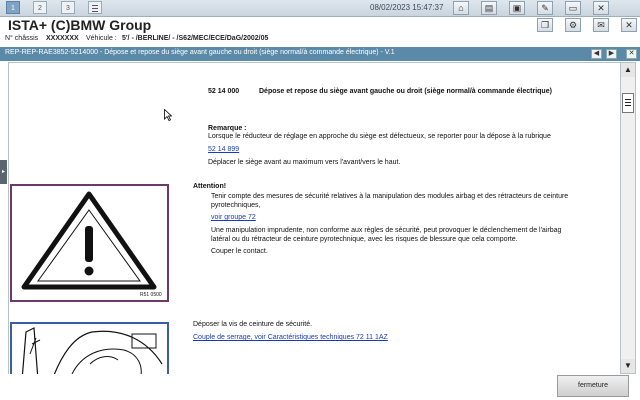 The width and height of the screenshot is (640, 400). I want to click on app-header: ISTA+ (C)BMW Group ❐ ⚙ ✉ ✕, so click(320, 26).